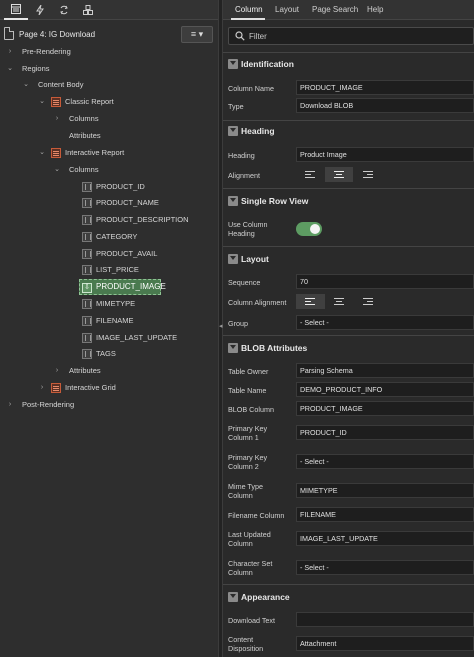 This screenshot has width=474, height=657. What do you see at coordinates (385, 643) in the screenshot?
I see `content-disposition-select: Attachment` at bounding box center [385, 643].